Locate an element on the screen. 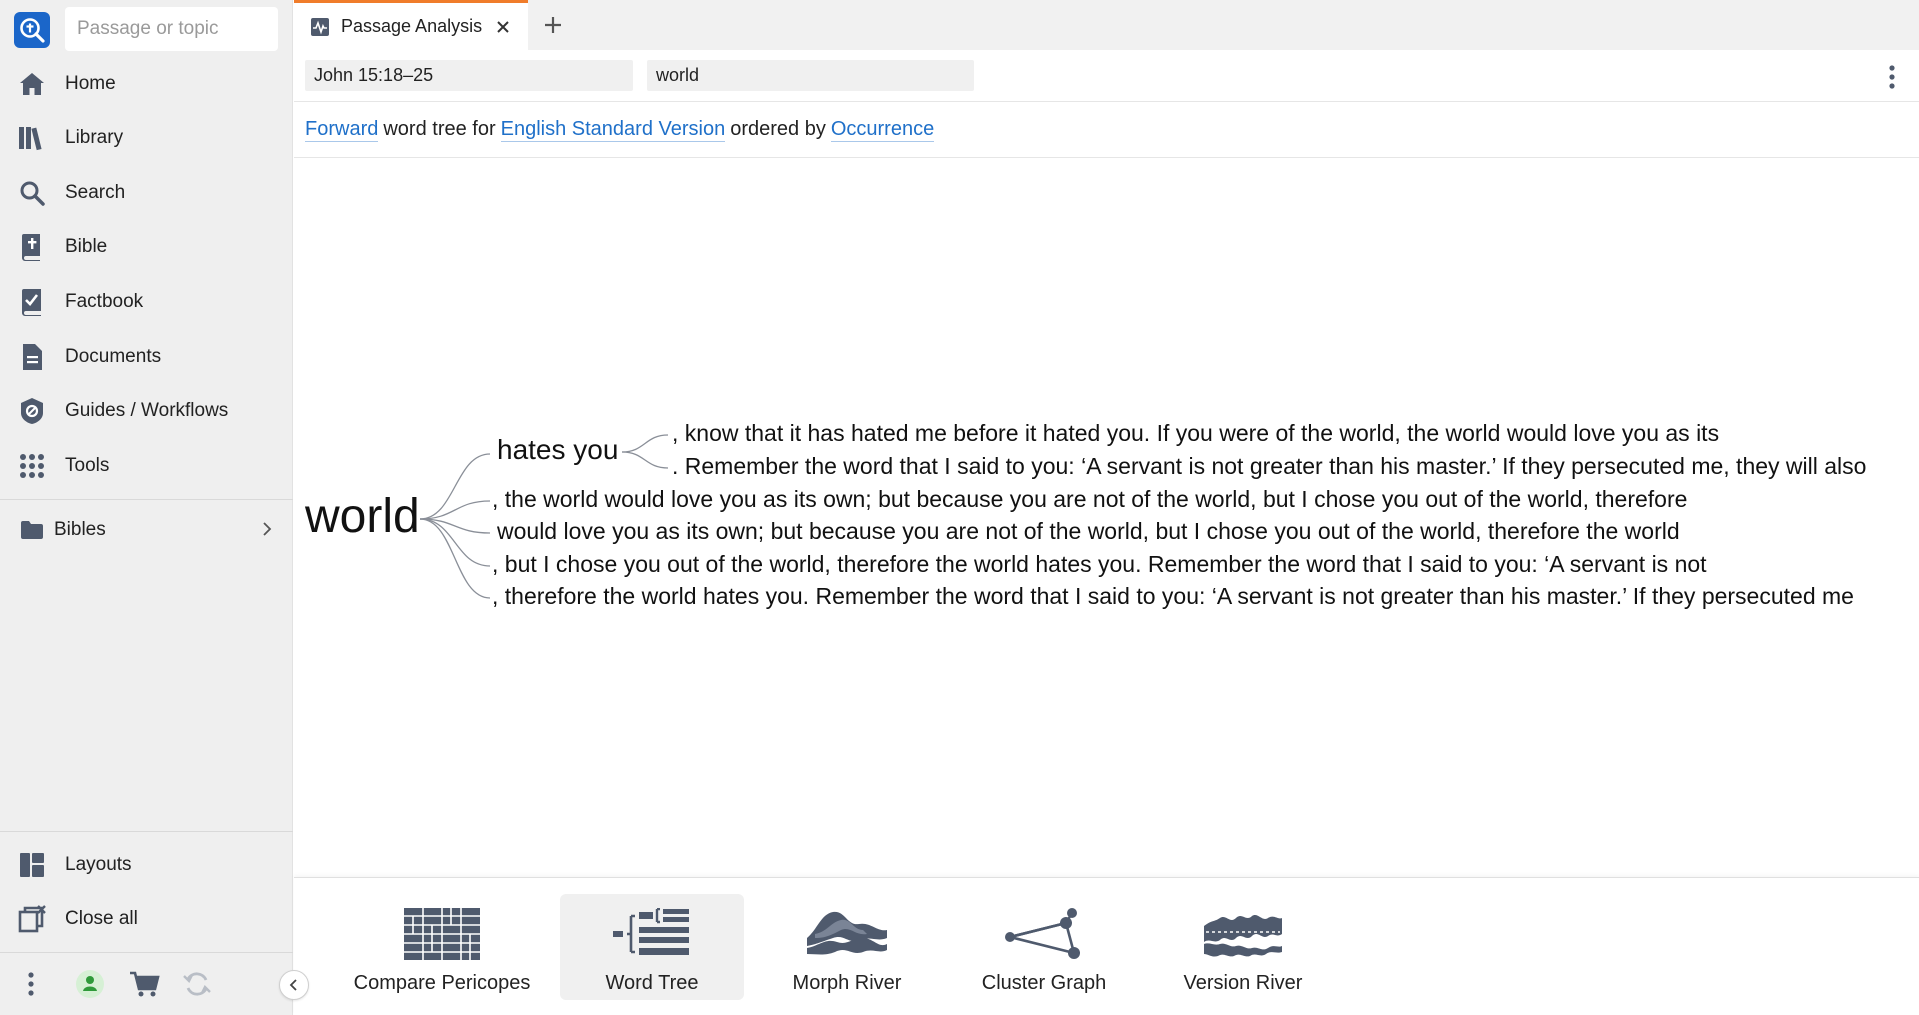 This screenshot has width=1919, height=1015. visualization-morph-river: Morph River is located at coordinates (847, 947).